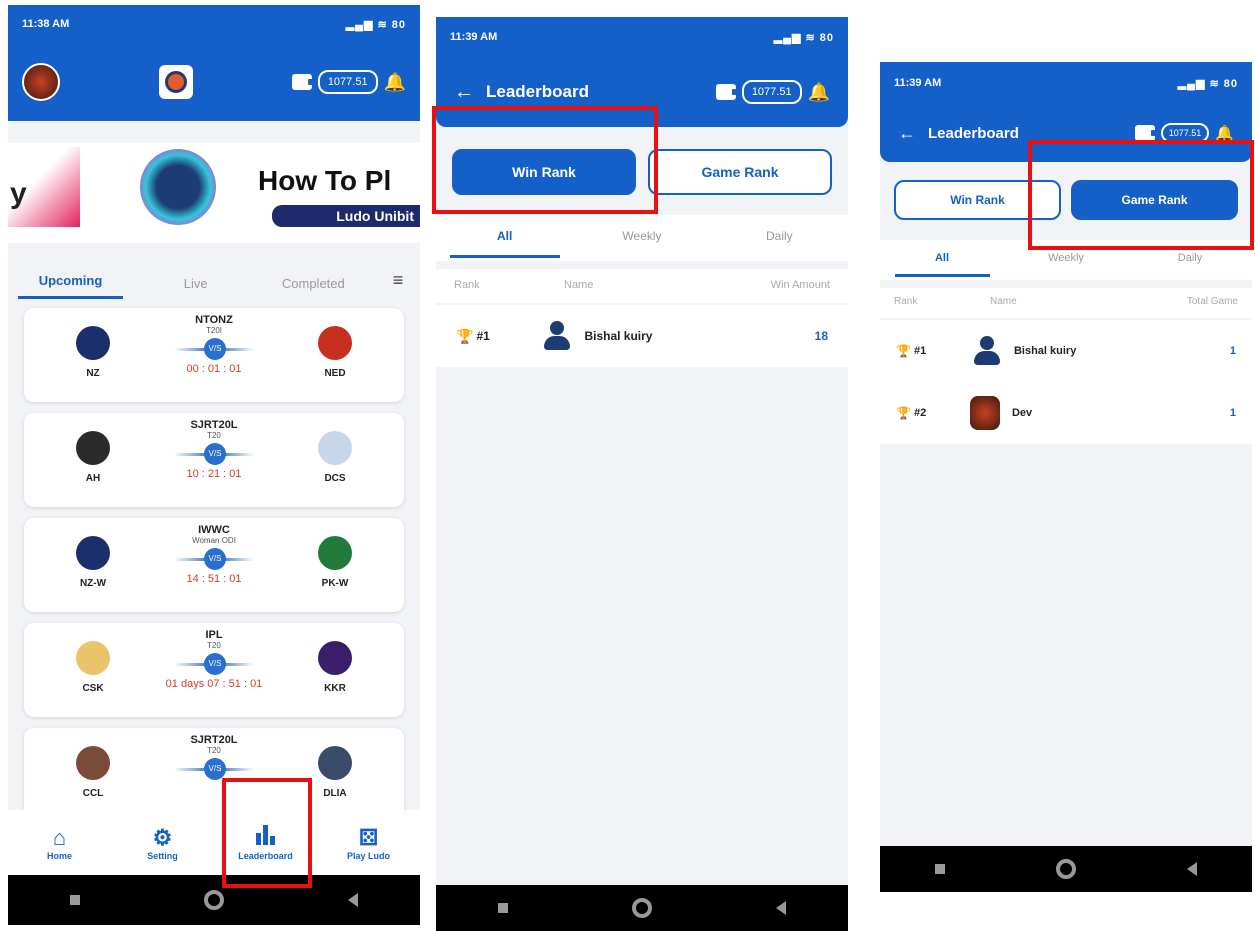  Describe the element at coordinates (213, 330) in the screenshot. I see `match-type: T20I` at that location.